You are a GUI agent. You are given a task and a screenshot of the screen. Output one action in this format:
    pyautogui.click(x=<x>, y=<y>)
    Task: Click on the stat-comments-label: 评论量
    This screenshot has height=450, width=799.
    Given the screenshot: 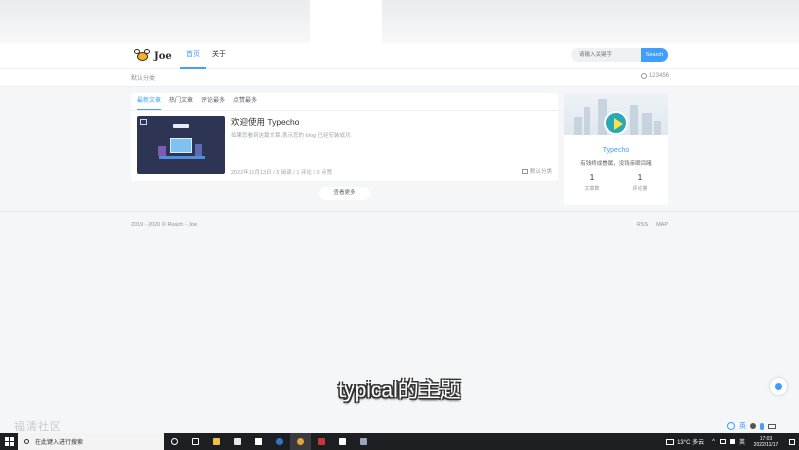 What is the action you would take?
    pyautogui.click(x=640, y=189)
    